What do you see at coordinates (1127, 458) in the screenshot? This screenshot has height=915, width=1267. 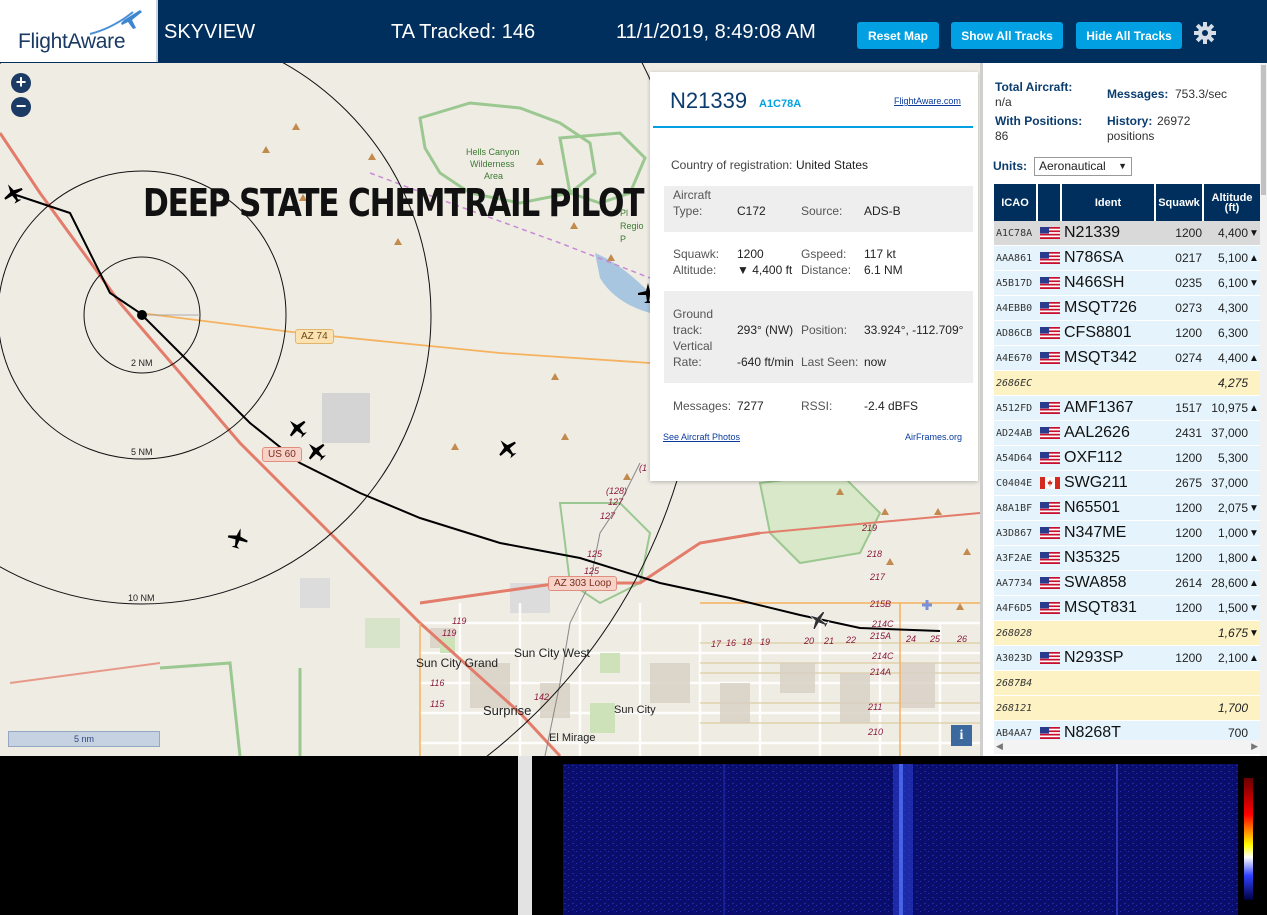 I see `table-row: A54D64 OXF112 1200 5,300` at bounding box center [1127, 458].